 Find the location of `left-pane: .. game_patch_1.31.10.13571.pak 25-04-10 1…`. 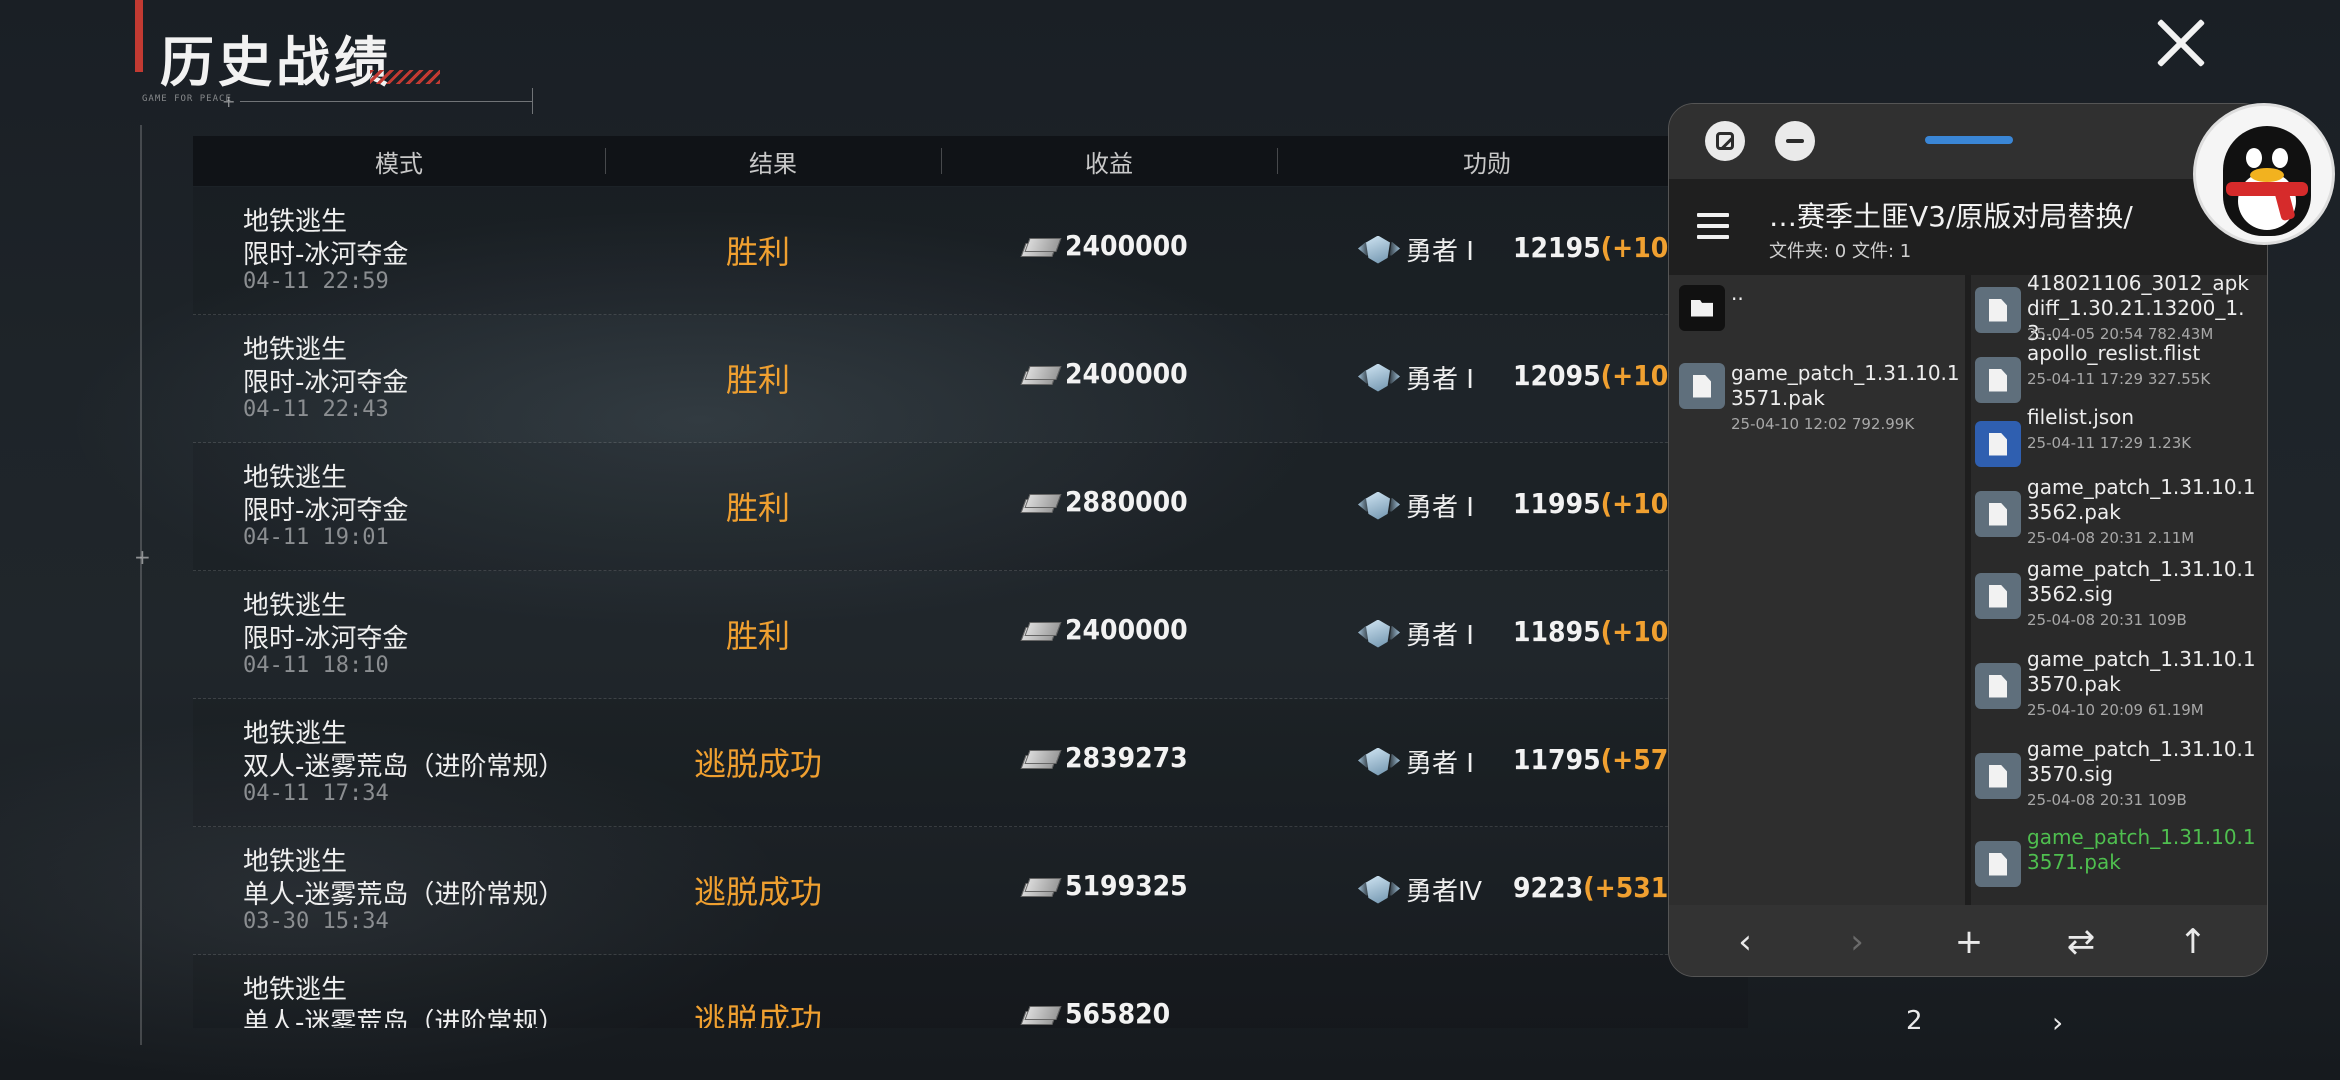

left-pane: .. game_patch_1.31.10.13571.pak 25-04-10 1… is located at coordinates (1817, 590).